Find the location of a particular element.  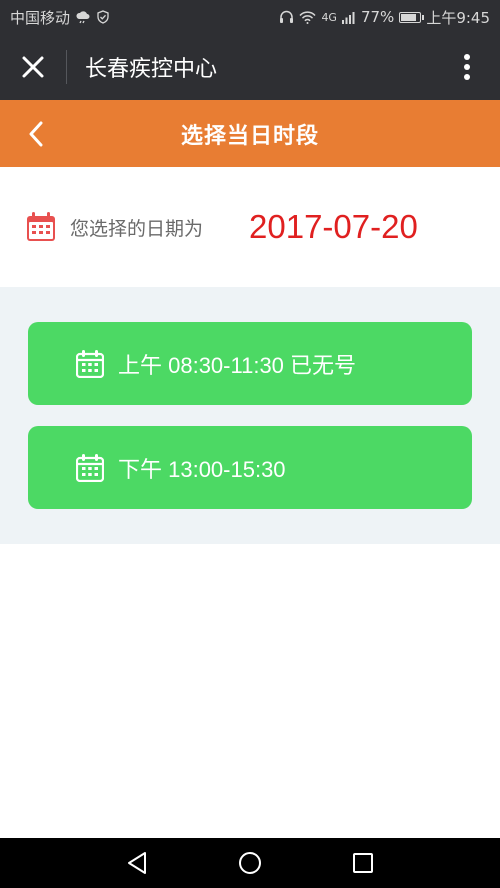

shield-check-icon is located at coordinates (103, 17).